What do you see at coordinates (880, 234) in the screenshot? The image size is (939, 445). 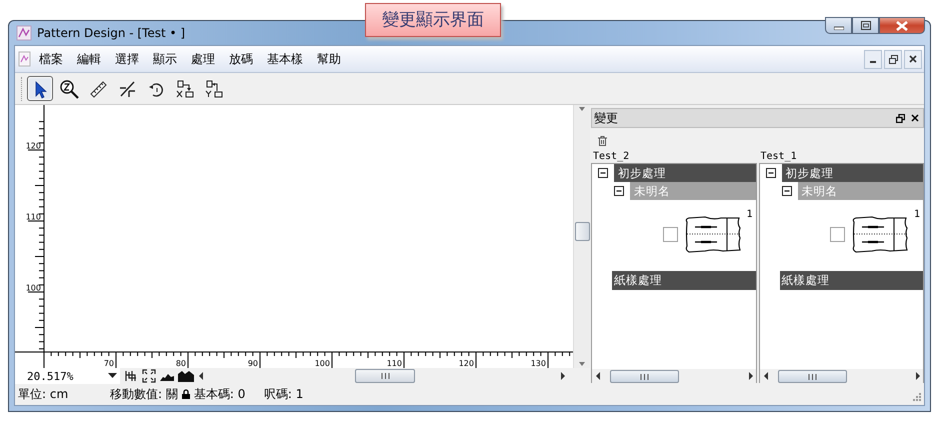 I see `pattern-piece-drawing` at bounding box center [880, 234].